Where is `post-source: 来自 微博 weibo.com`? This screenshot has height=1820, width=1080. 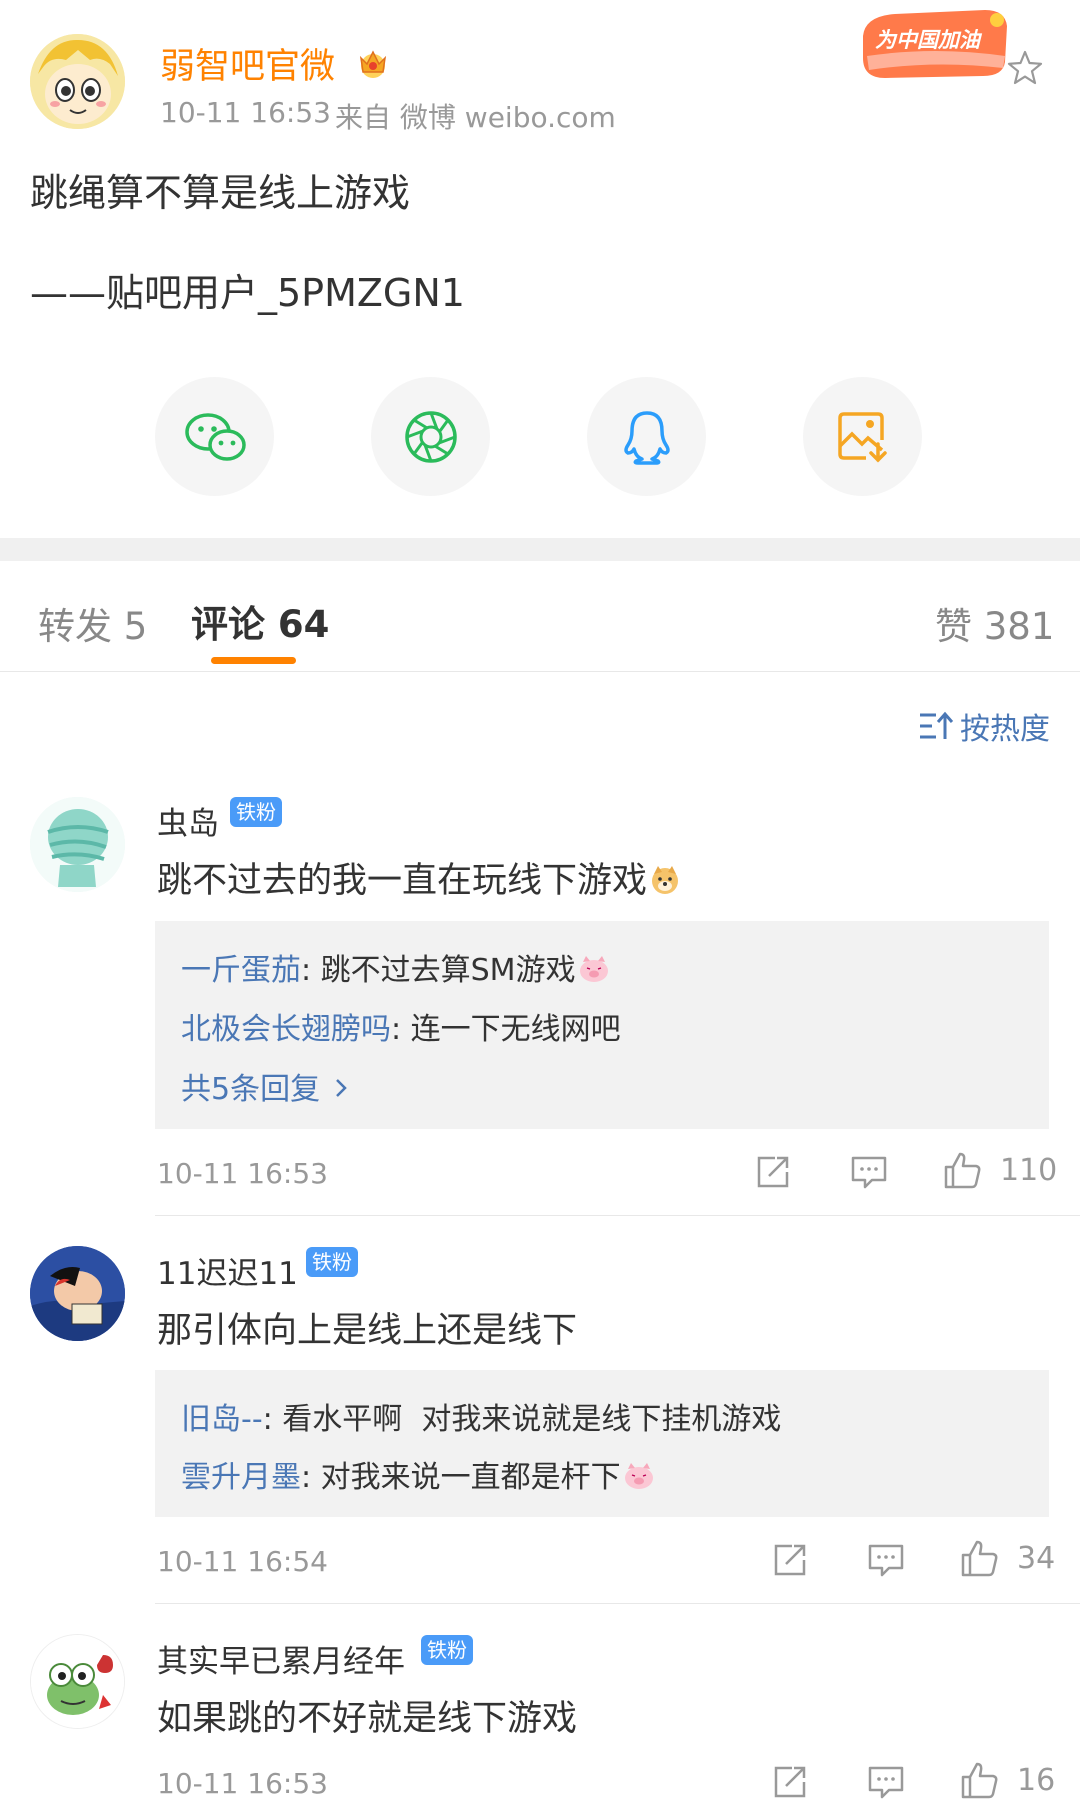
post-source: 来自 微博 weibo.com is located at coordinates (475, 117).